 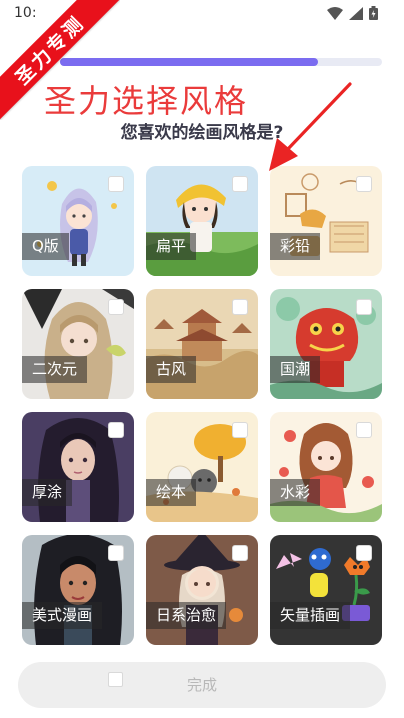 What do you see at coordinates (146, 101) in the screenshot?
I see `overlay-title: 圣力选择风格` at bounding box center [146, 101].